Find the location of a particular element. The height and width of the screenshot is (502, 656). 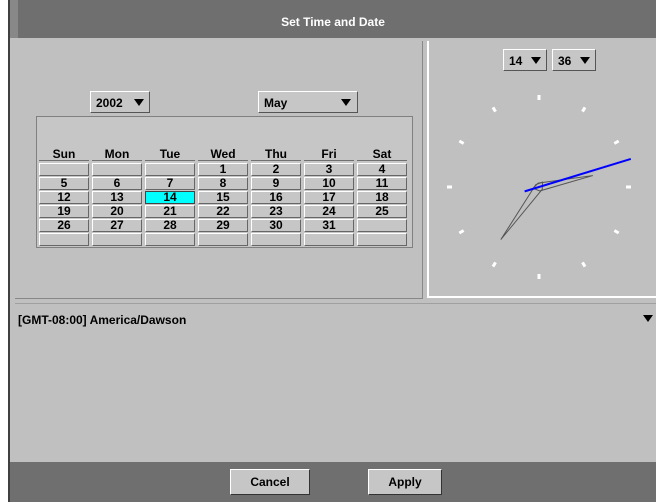

calendar-day-30: 30 is located at coordinates (276, 225).